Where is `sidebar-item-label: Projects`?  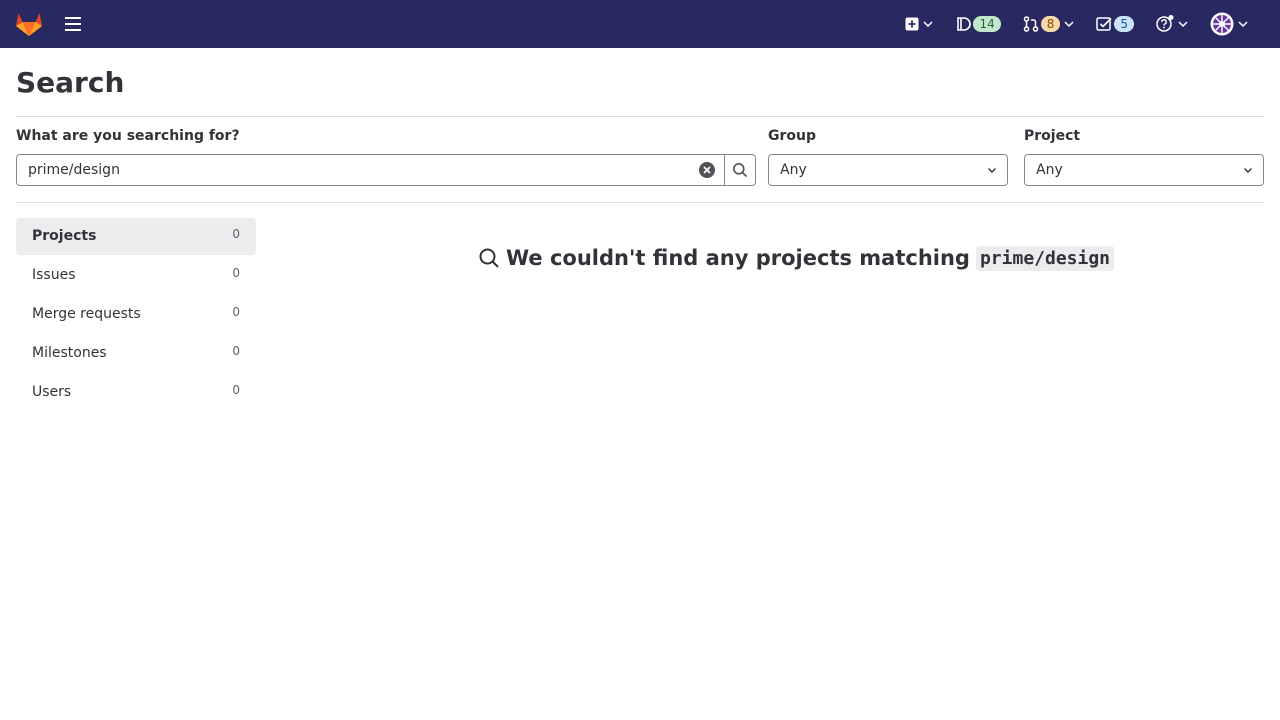
sidebar-item-label: Projects is located at coordinates (64, 236).